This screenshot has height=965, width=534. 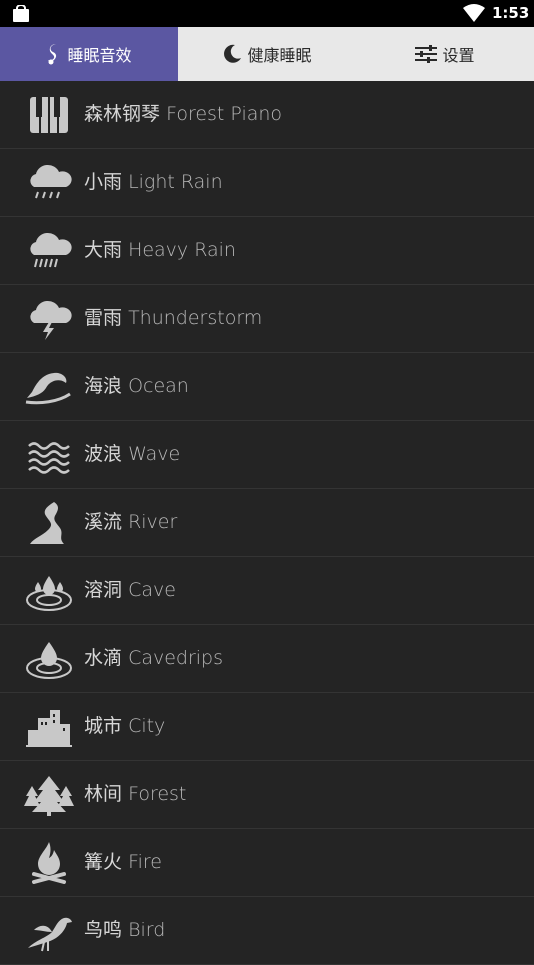 What do you see at coordinates (176, 658) in the screenshot?
I see `sound-name-en: Cavedrips` at bounding box center [176, 658].